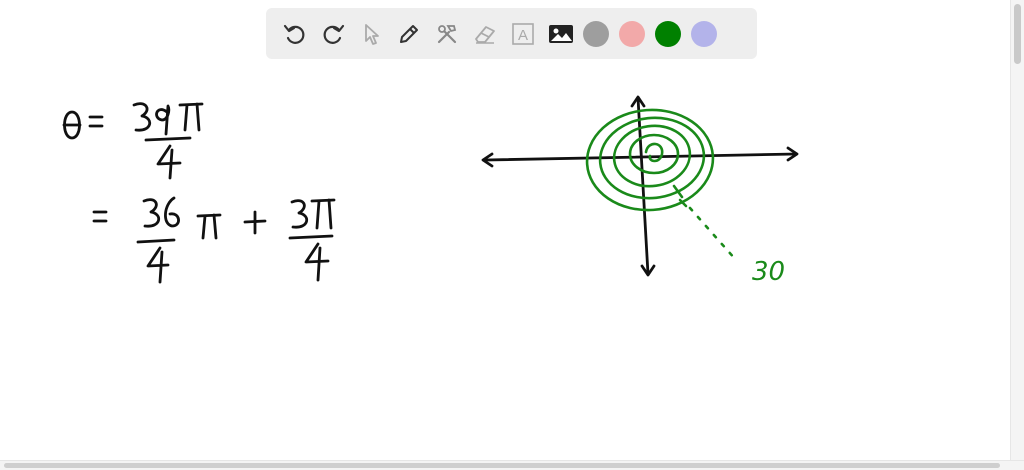 The width and height of the screenshot is (1024, 470). What do you see at coordinates (768, 272) in the screenshot?
I see `annotation-label: 30` at bounding box center [768, 272].